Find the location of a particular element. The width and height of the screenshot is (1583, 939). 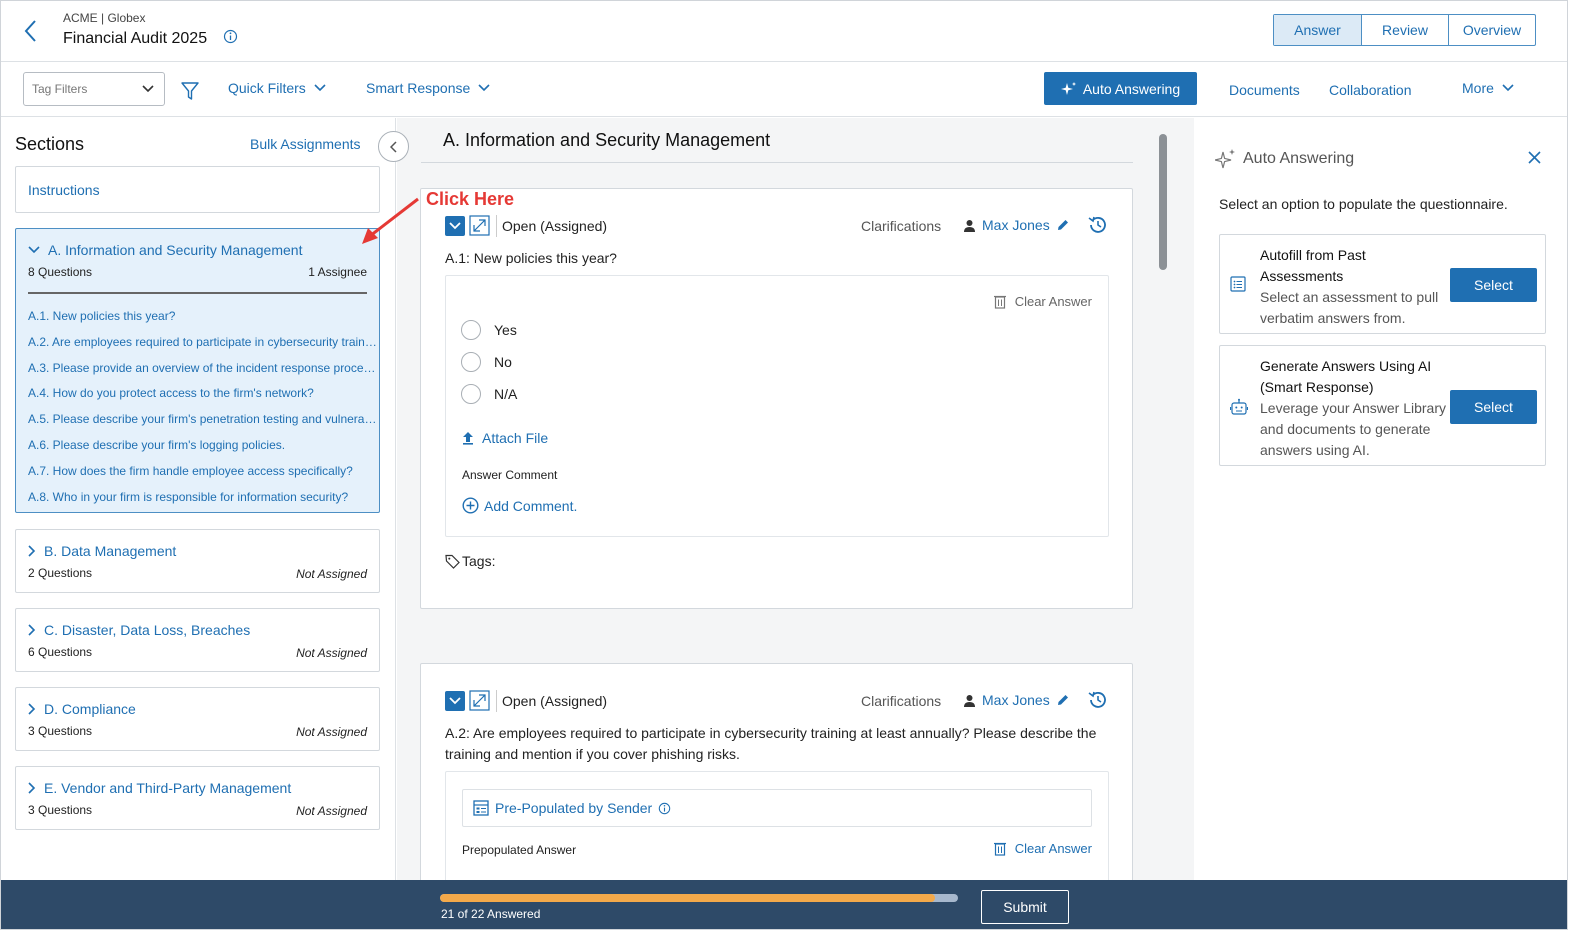

progress-text: 21 of 22 Answered is located at coordinates (491, 914).